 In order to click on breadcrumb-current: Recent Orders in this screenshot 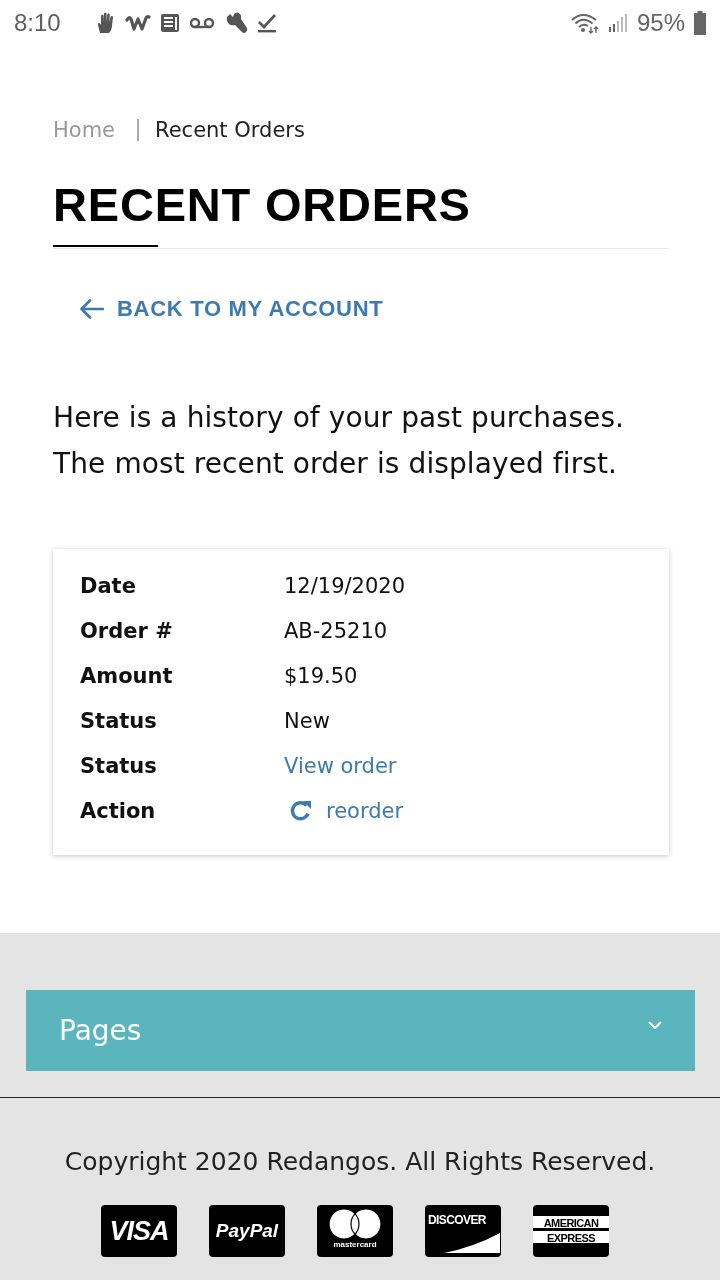, I will do `click(230, 130)`.